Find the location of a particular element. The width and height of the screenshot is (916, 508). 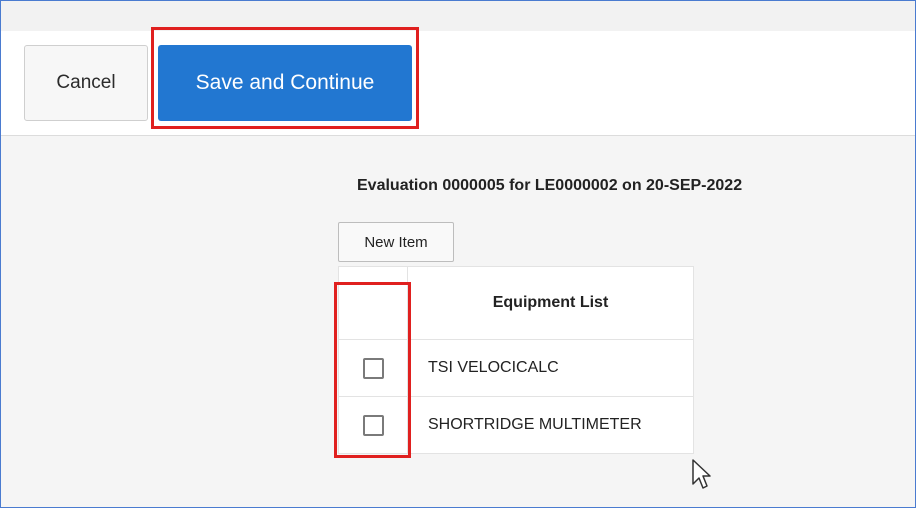

table-row: TSI VELOCICALC is located at coordinates (516, 368).